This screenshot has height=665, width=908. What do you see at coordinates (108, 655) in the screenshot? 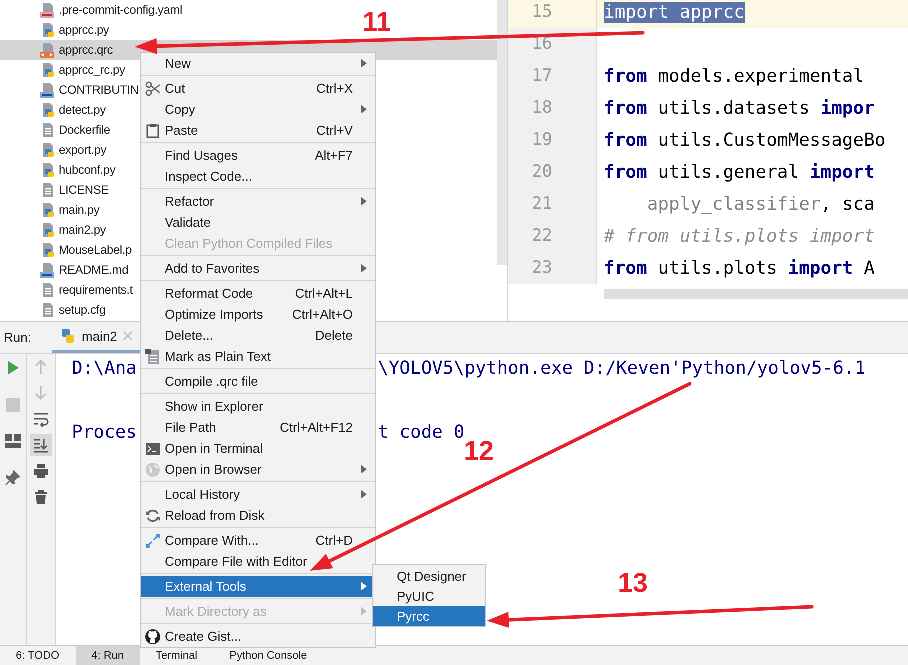
I see `tool-window-tab: 4: Run` at bounding box center [108, 655].